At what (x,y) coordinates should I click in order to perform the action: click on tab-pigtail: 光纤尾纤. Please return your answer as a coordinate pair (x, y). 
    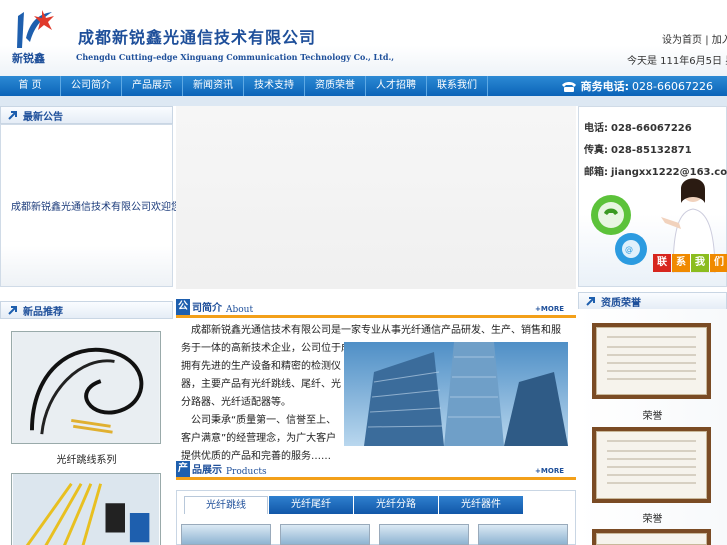
    Looking at the image, I should click on (311, 505).